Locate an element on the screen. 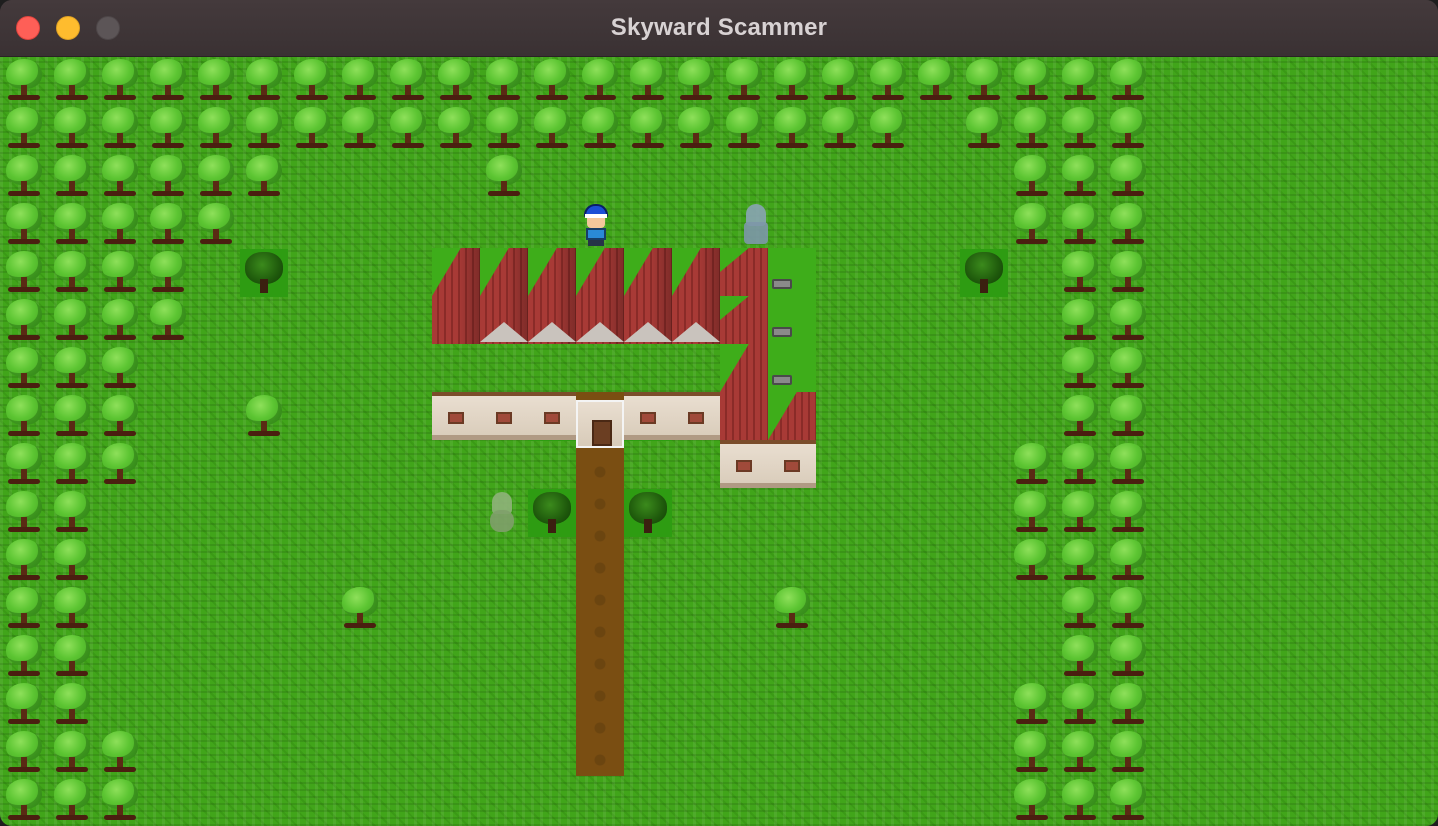 This screenshot has width=1438, height=826. dirt-path is located at coordinates (600, 584).